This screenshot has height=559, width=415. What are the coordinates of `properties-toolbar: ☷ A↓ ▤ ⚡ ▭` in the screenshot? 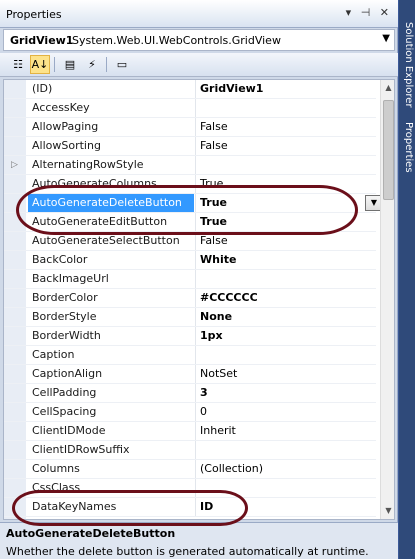 It's located at (199, 65).